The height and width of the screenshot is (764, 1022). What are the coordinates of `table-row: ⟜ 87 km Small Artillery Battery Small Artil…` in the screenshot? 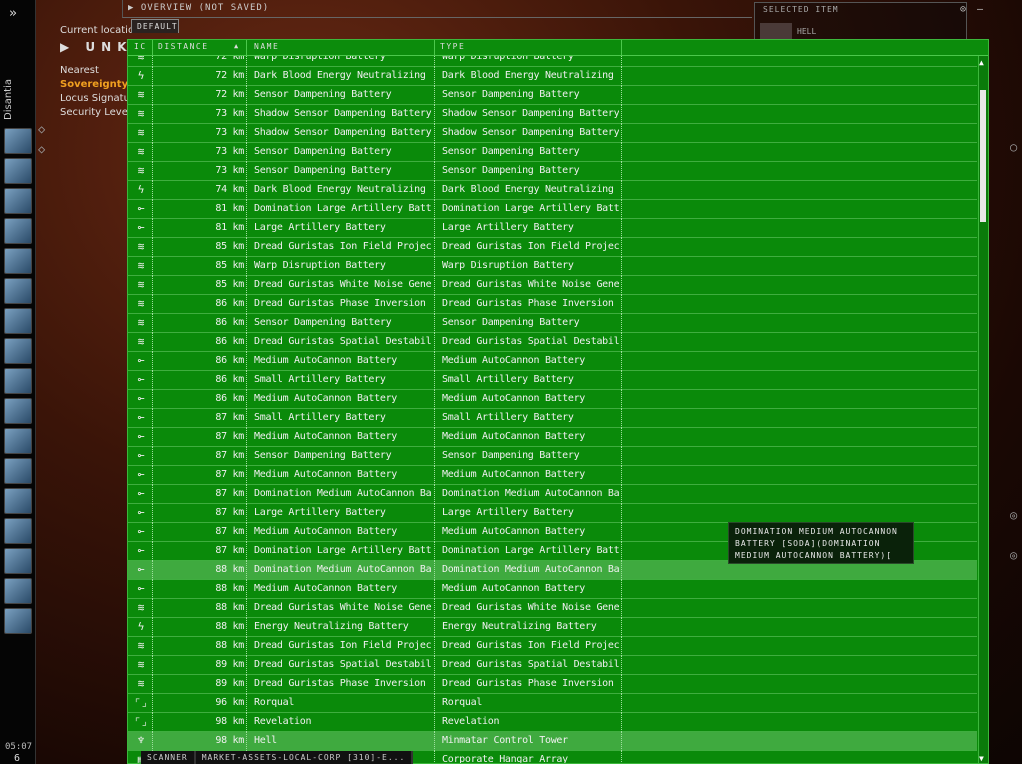 It's located at (552, 418).